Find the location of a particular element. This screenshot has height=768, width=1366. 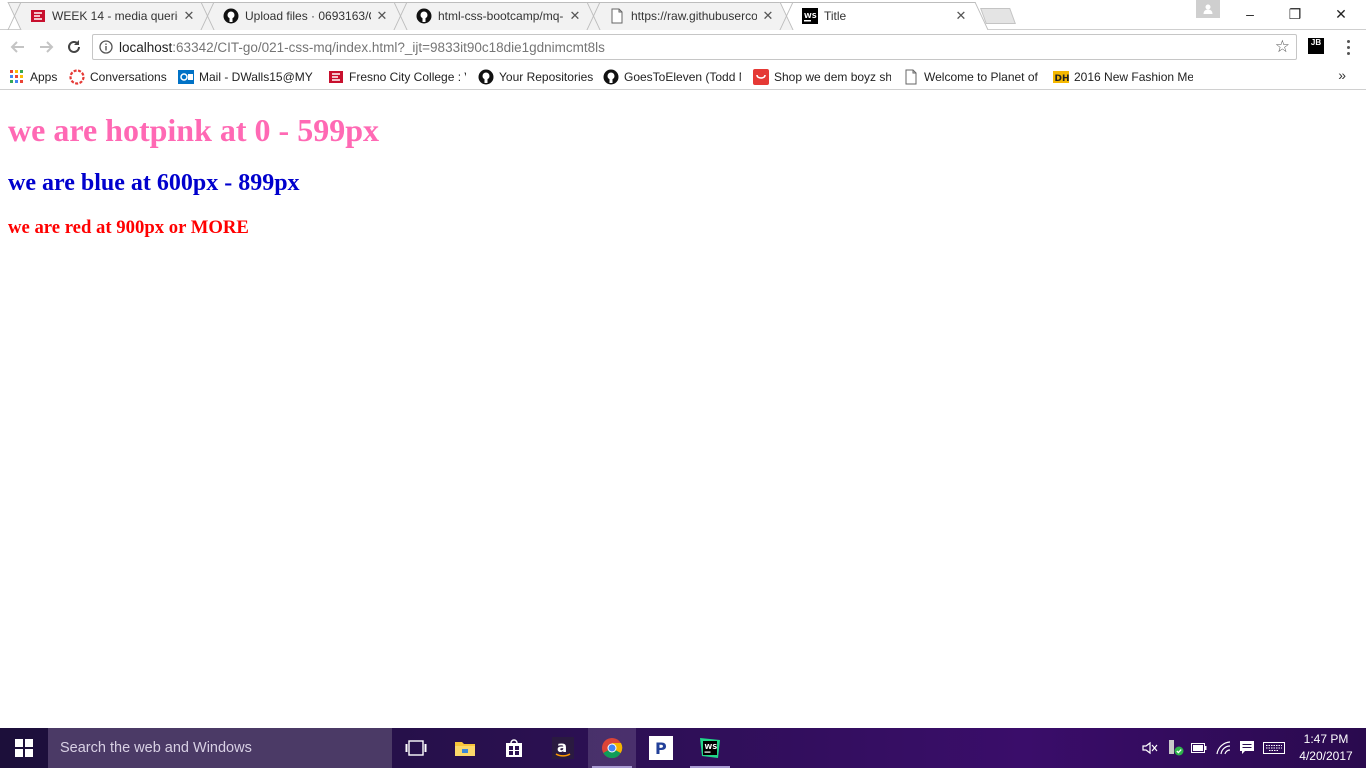

bookmark-goestoeleven: GoesToEleven (Todd M is located at coordinates (672, 77).